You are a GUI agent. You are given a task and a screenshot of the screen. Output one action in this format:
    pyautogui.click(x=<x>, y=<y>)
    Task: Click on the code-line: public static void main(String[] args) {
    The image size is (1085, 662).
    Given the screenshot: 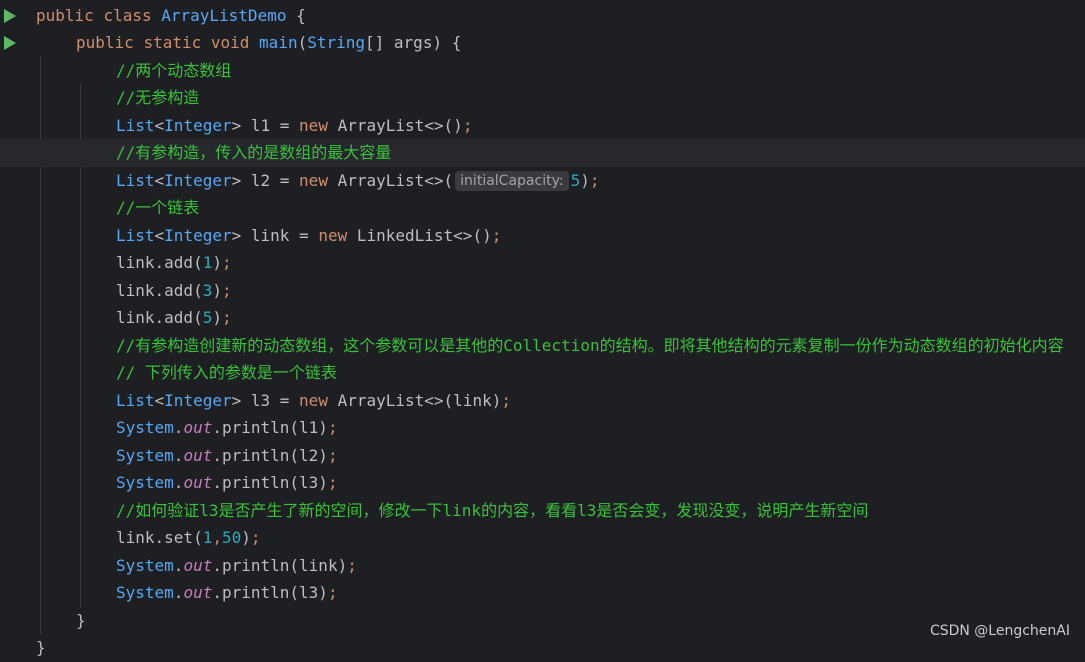 What is the action you would take?
    pyautogui.click(x=542, y=43)
    